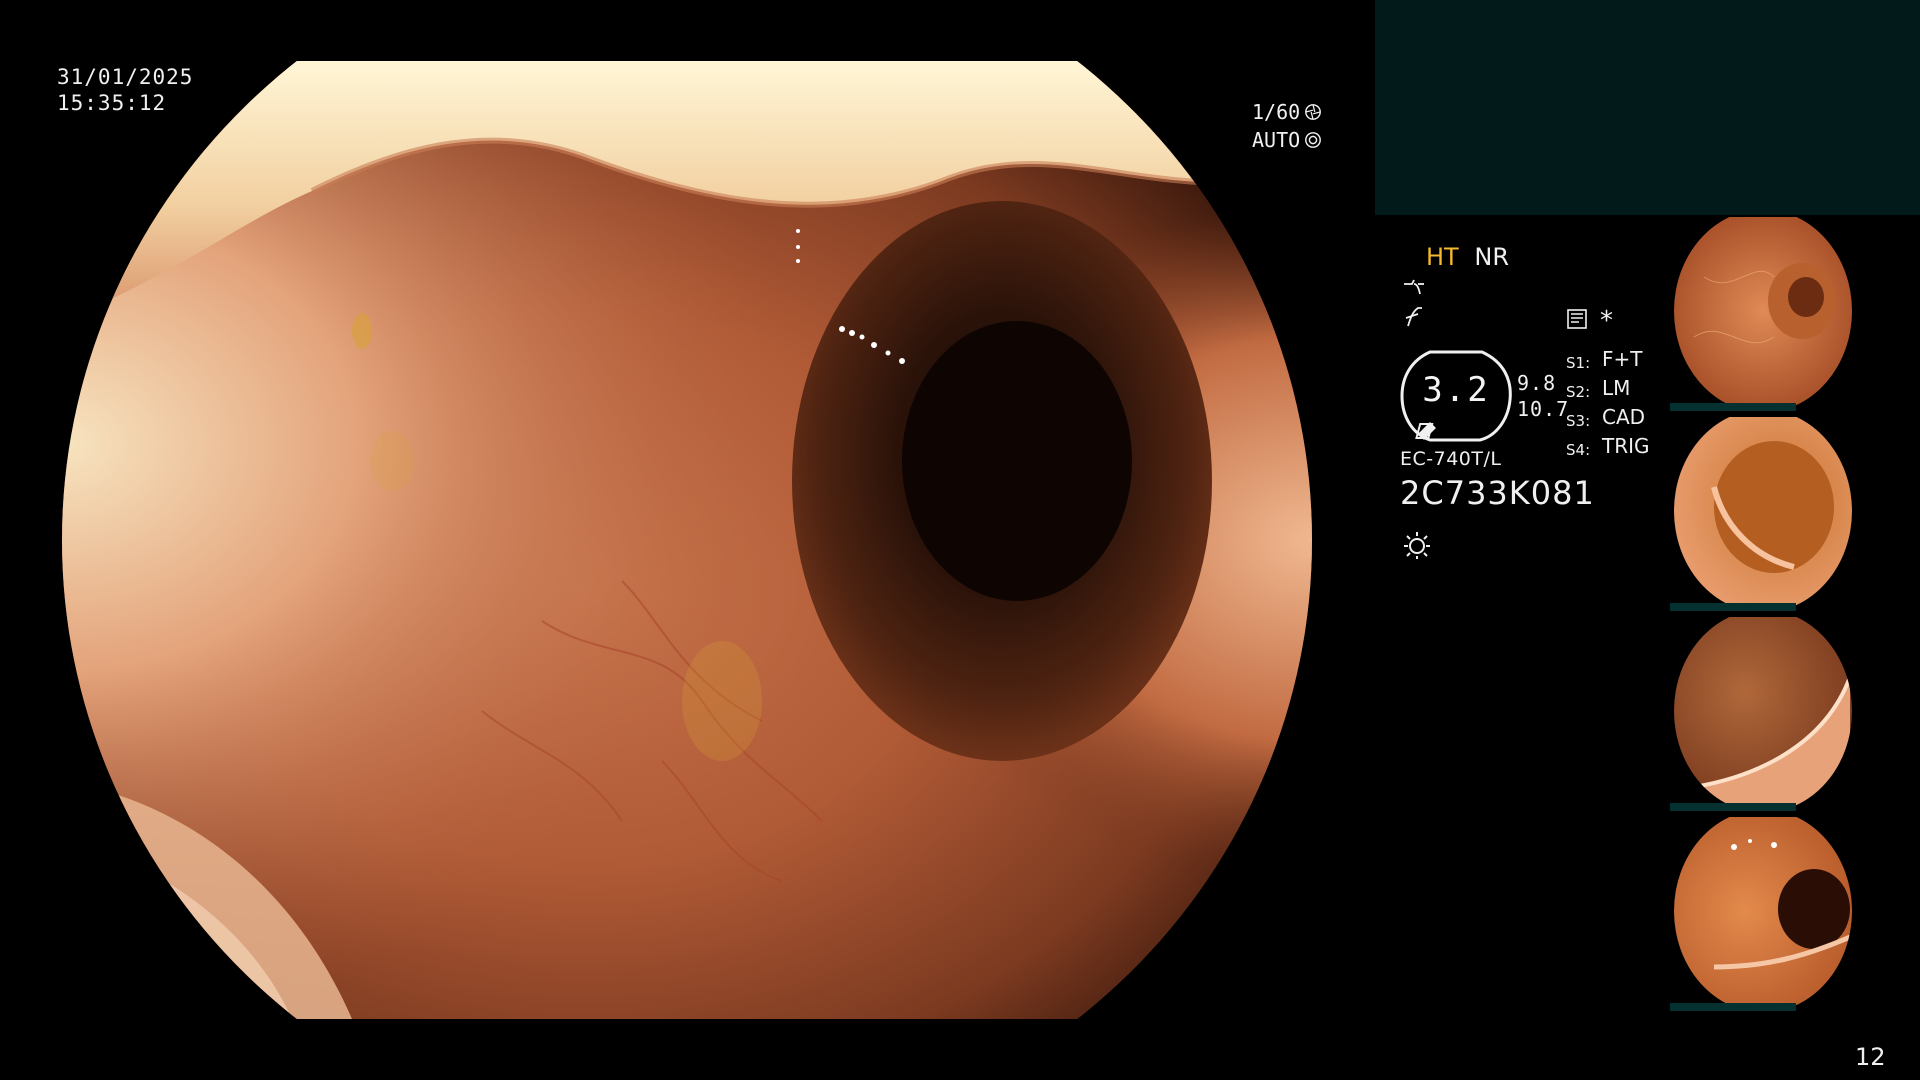 The image size is (1920, 1080). I want to click on switch-value: CAD, so click(1624, 417).